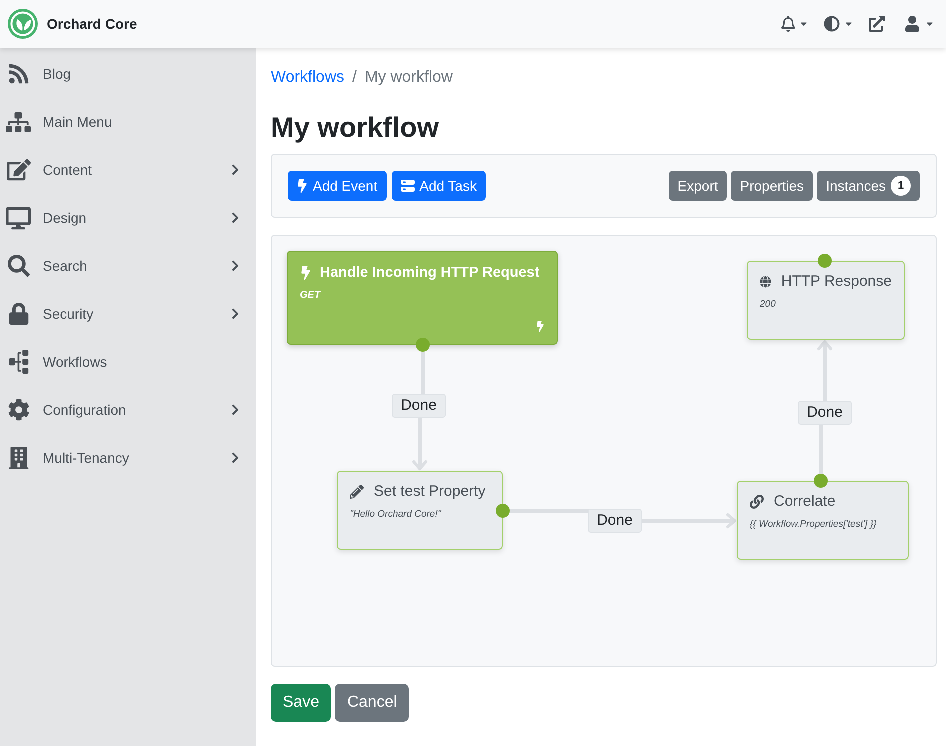  Describe the element at coordinates (826, 300) in the screenshot. I see `activity-node: HTTP Response 200` at that location.